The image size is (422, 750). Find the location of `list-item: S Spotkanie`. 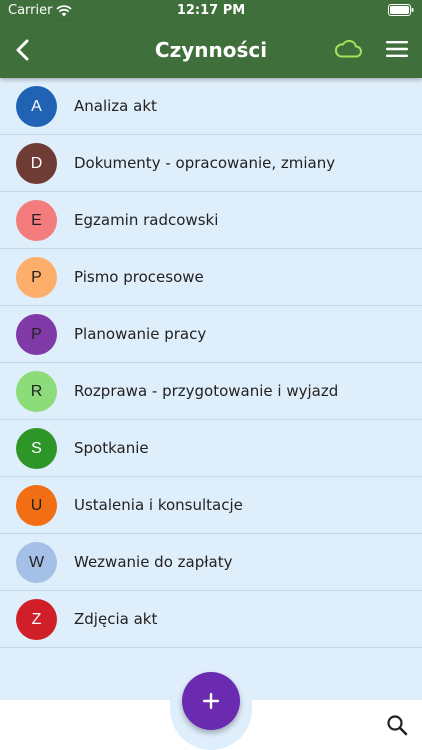

list-item: S Spotkanie is located at coordinates (211, 448).